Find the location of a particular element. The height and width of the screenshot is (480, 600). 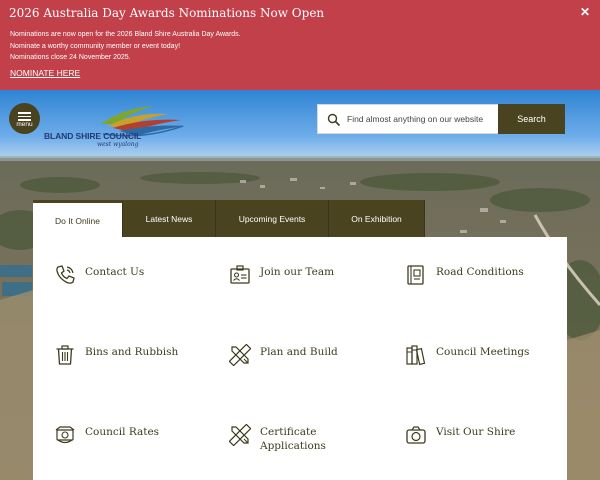

nominate-link: NOMINATE HERE is located at coordinates (45, 73).